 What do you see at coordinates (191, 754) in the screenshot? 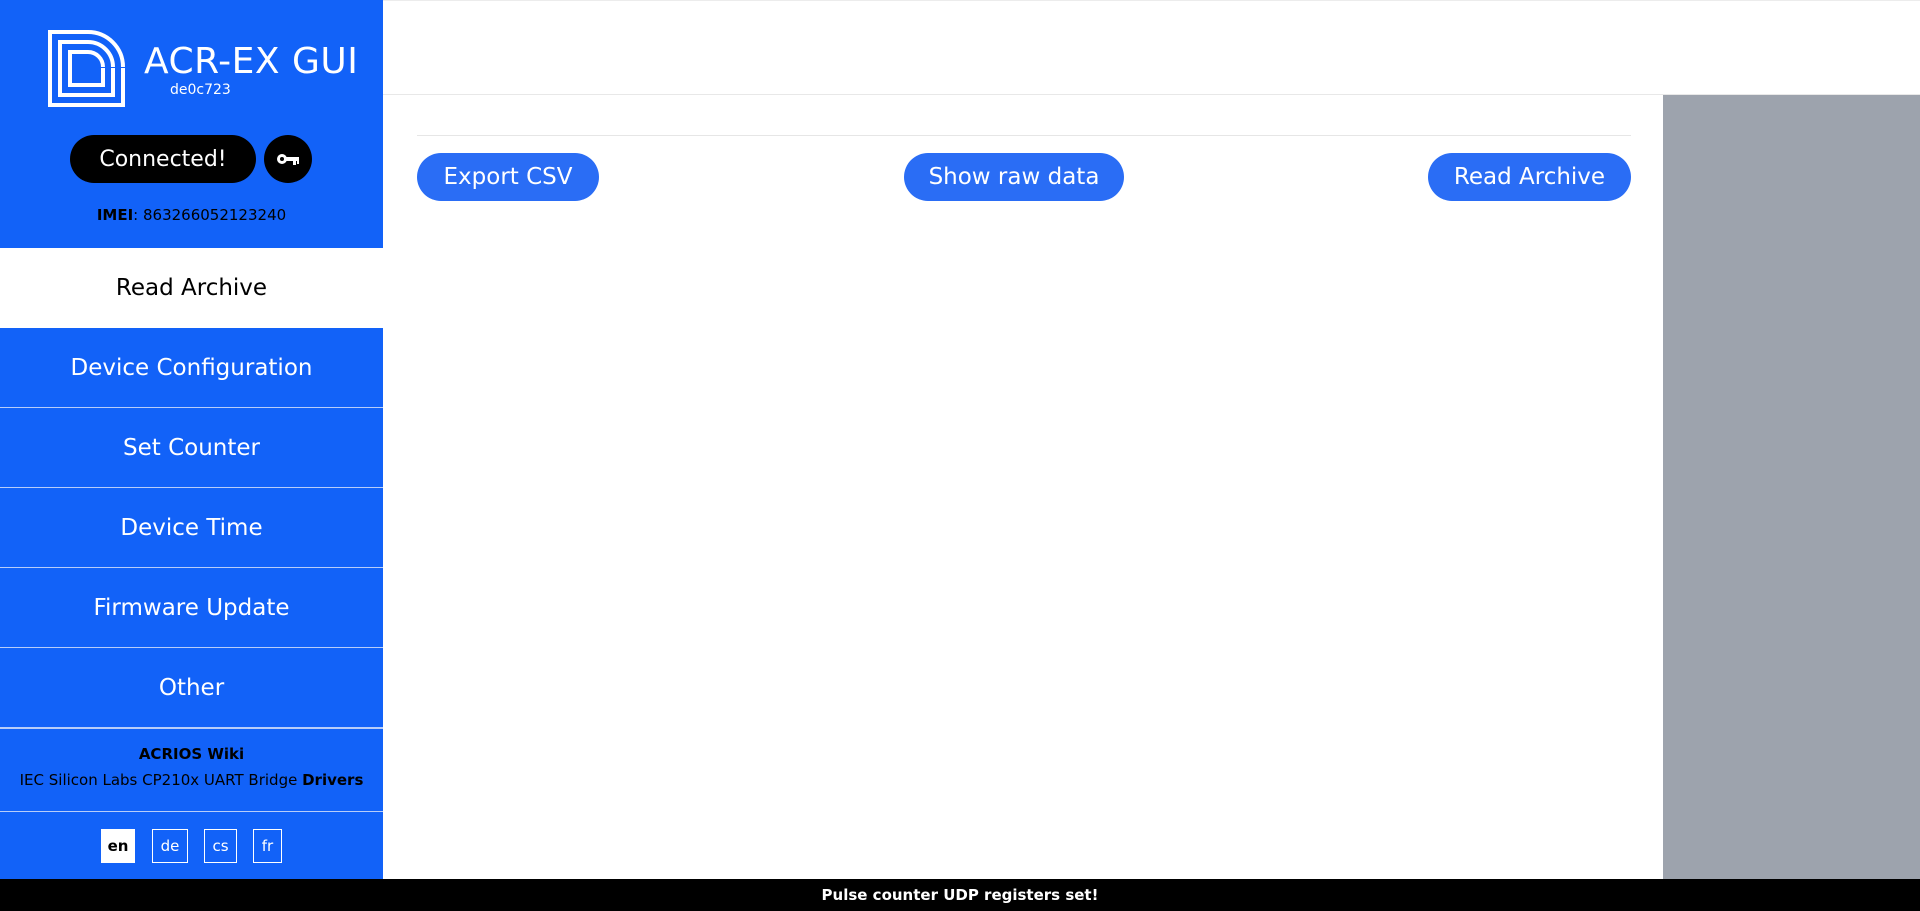
I see `wiki-link: ACRIOS Wiki` at bounding box center [191, 754].